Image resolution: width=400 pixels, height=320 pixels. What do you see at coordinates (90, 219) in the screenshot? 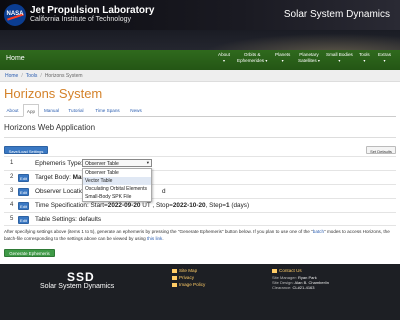
I see `row-value: defaults` at bounding box center [90, 219].